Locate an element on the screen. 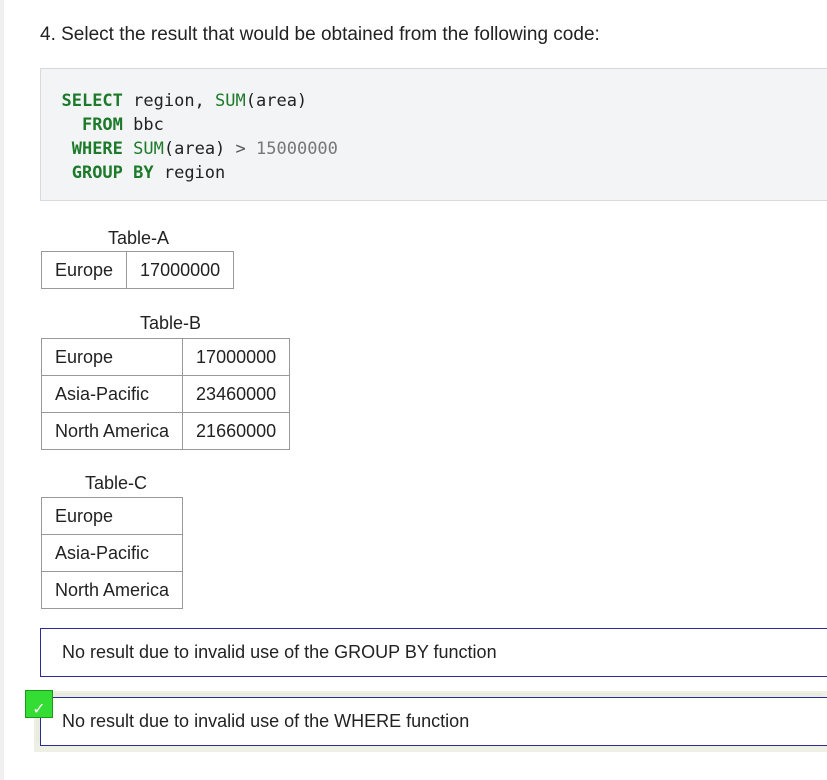 This screenshot has height=780, width=827. code-keyword: GROUP BY is located at coordinates (112, 173).